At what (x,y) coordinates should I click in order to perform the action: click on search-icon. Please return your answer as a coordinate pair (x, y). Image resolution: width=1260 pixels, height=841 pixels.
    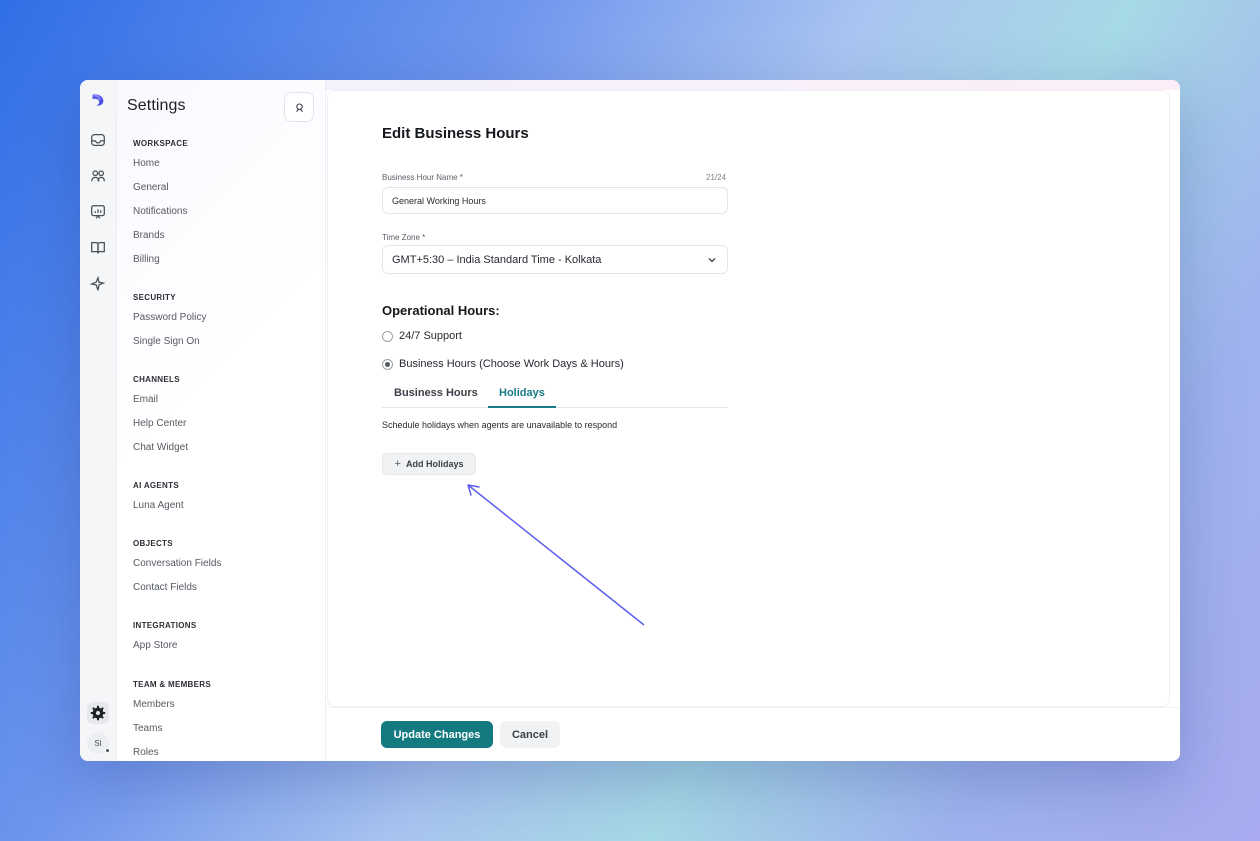
    Looking at the image, I should click on (299, 107).